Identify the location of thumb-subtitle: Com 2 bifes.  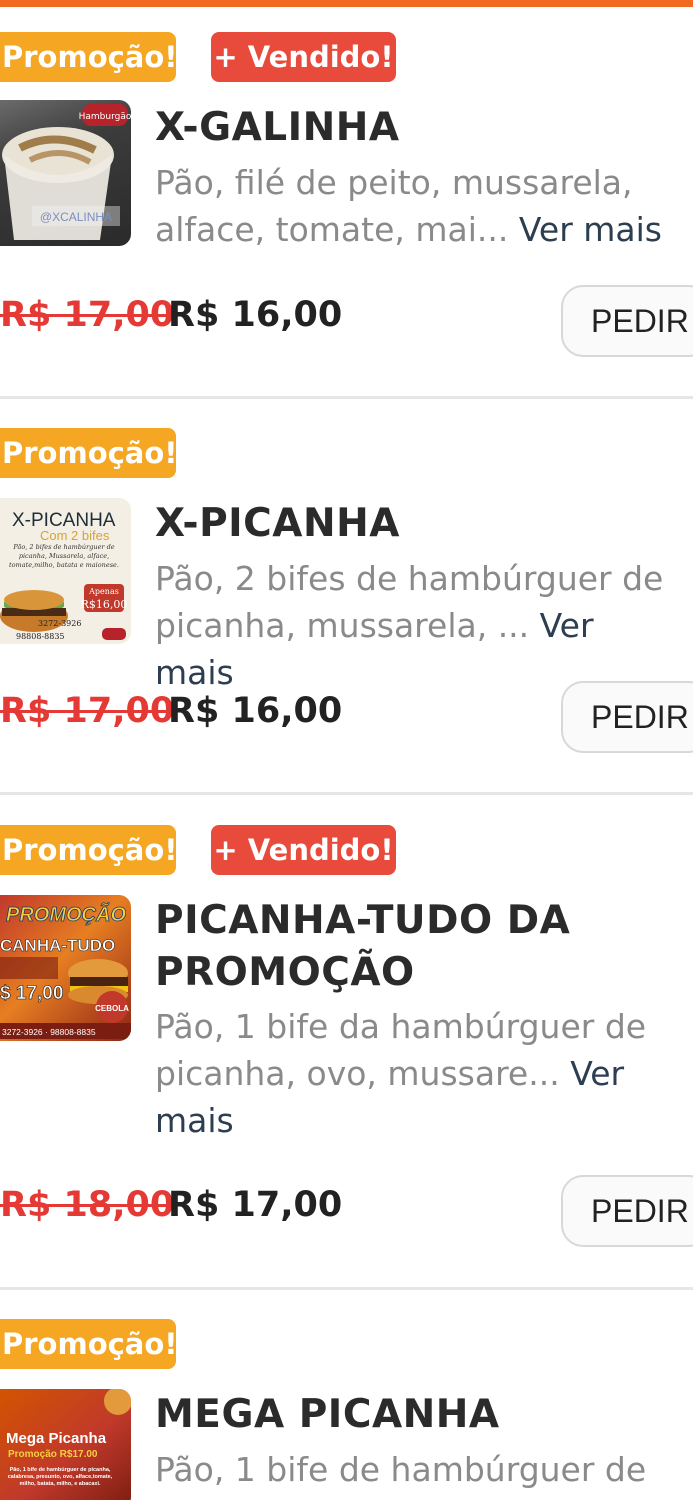
(75, 535).